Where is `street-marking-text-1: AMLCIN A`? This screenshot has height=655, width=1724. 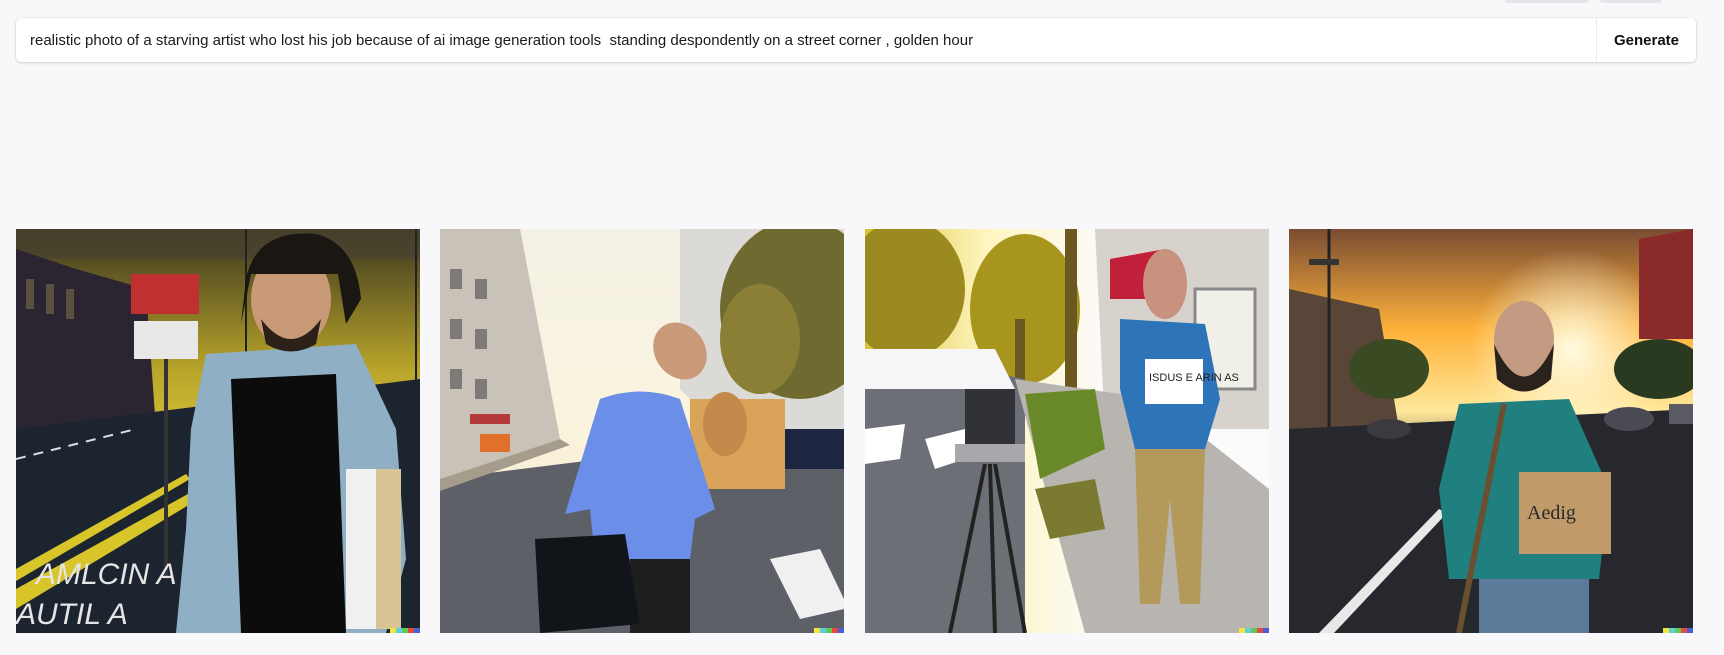
street-marking-text-1: AMLCIN A is located at coordinates (105, 574).